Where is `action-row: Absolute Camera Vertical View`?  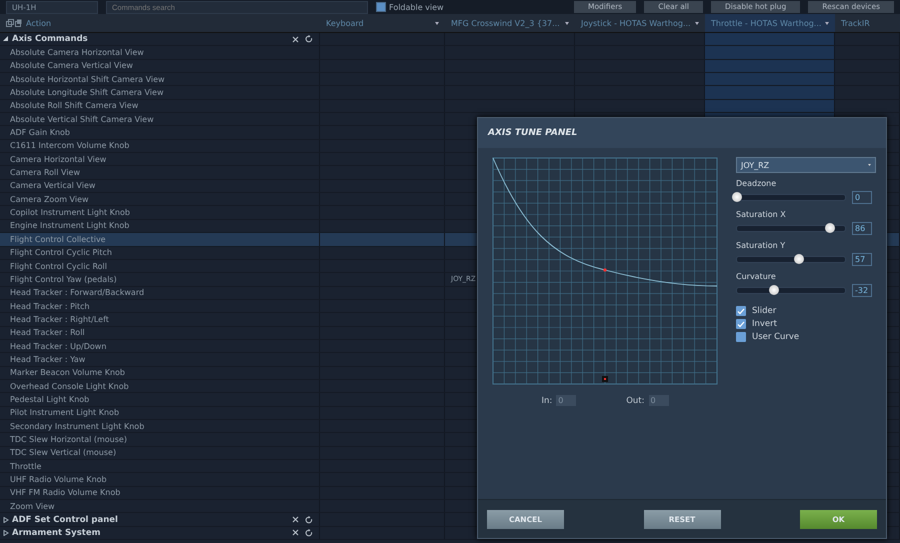 action-row: Absolute Camera Vertical View is located at coordinates (160, 66).